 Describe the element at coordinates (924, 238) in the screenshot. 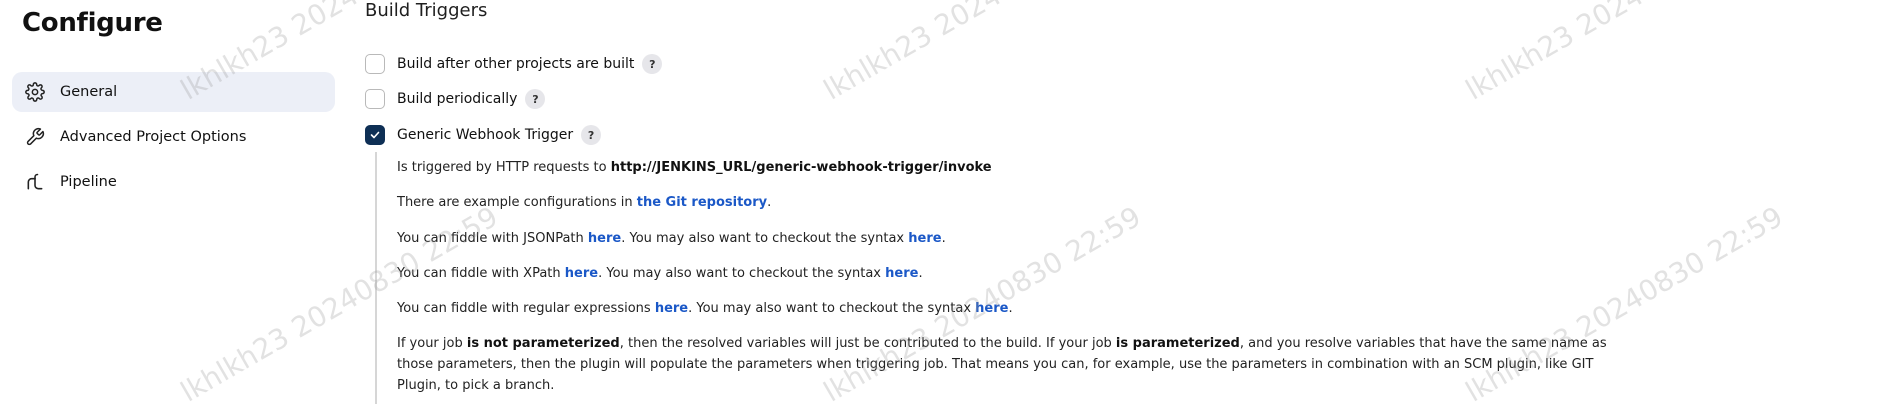

I see `jsonpath-syntax-link: here` at that location.